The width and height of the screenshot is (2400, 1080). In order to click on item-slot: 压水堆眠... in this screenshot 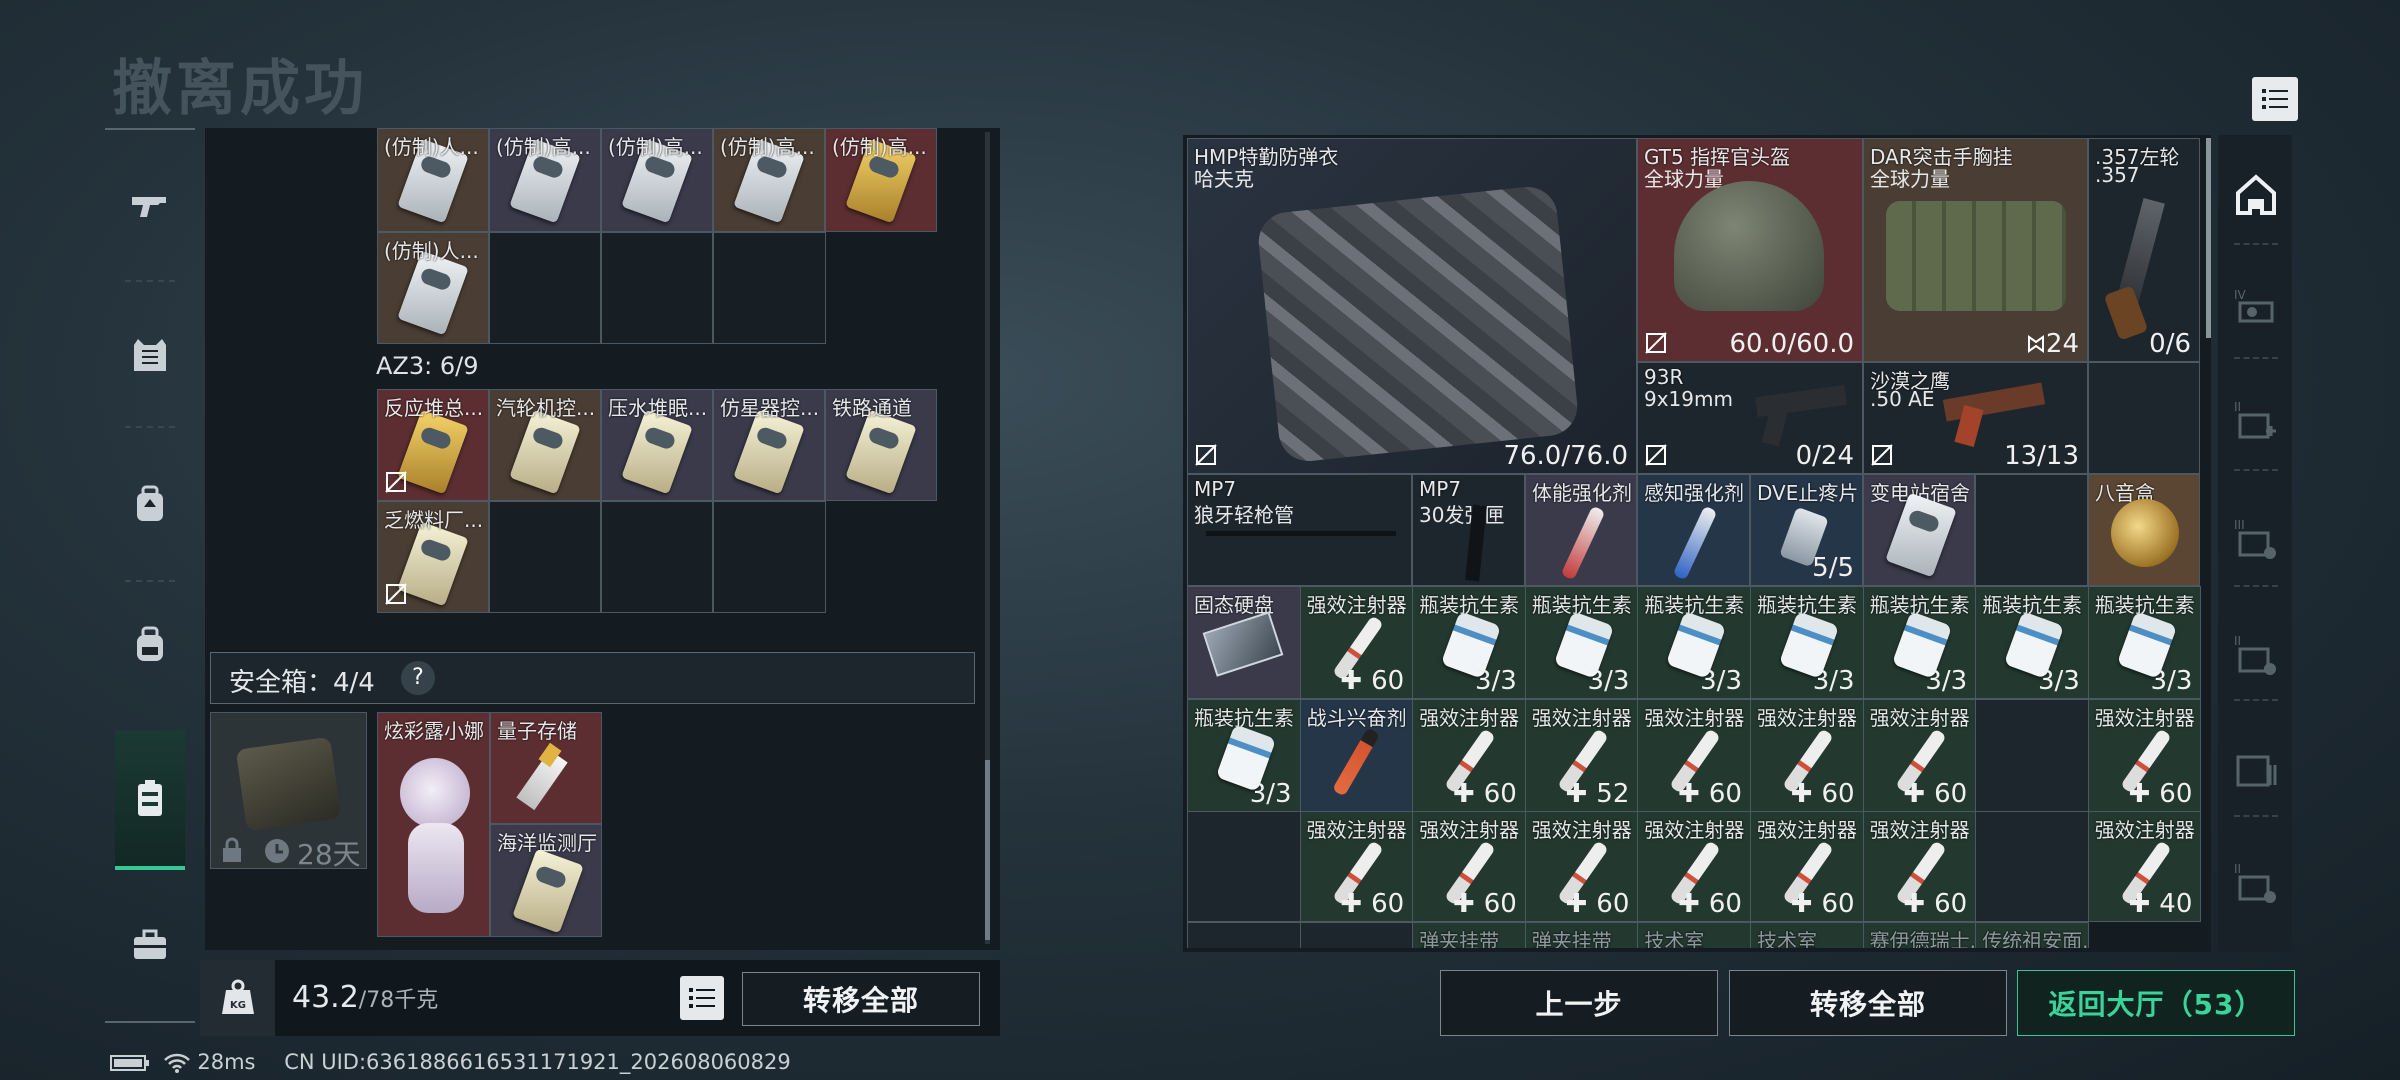, I will do `click(657, 445)`.